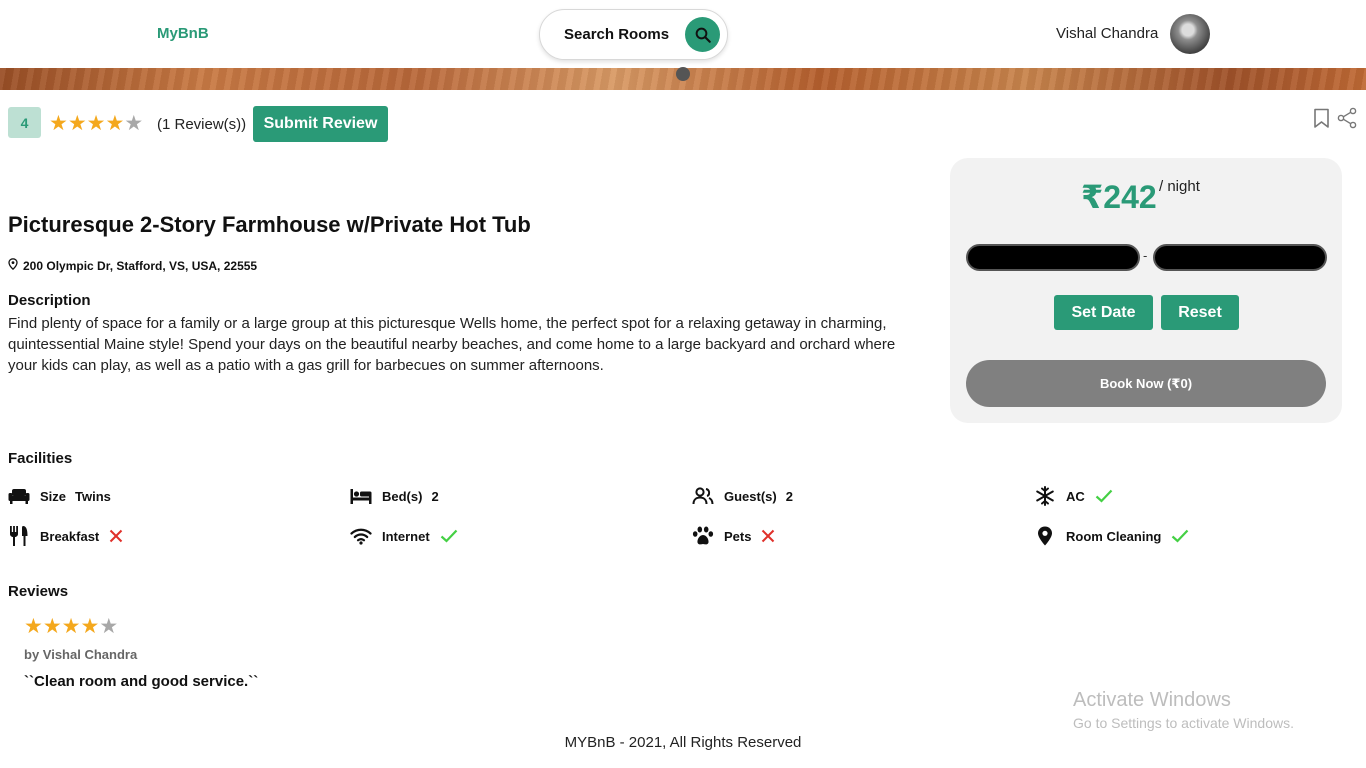 This screenshot has width=1366, height=768. I want to click on search-rooms-button: Search Rooms, so click(633, 34).